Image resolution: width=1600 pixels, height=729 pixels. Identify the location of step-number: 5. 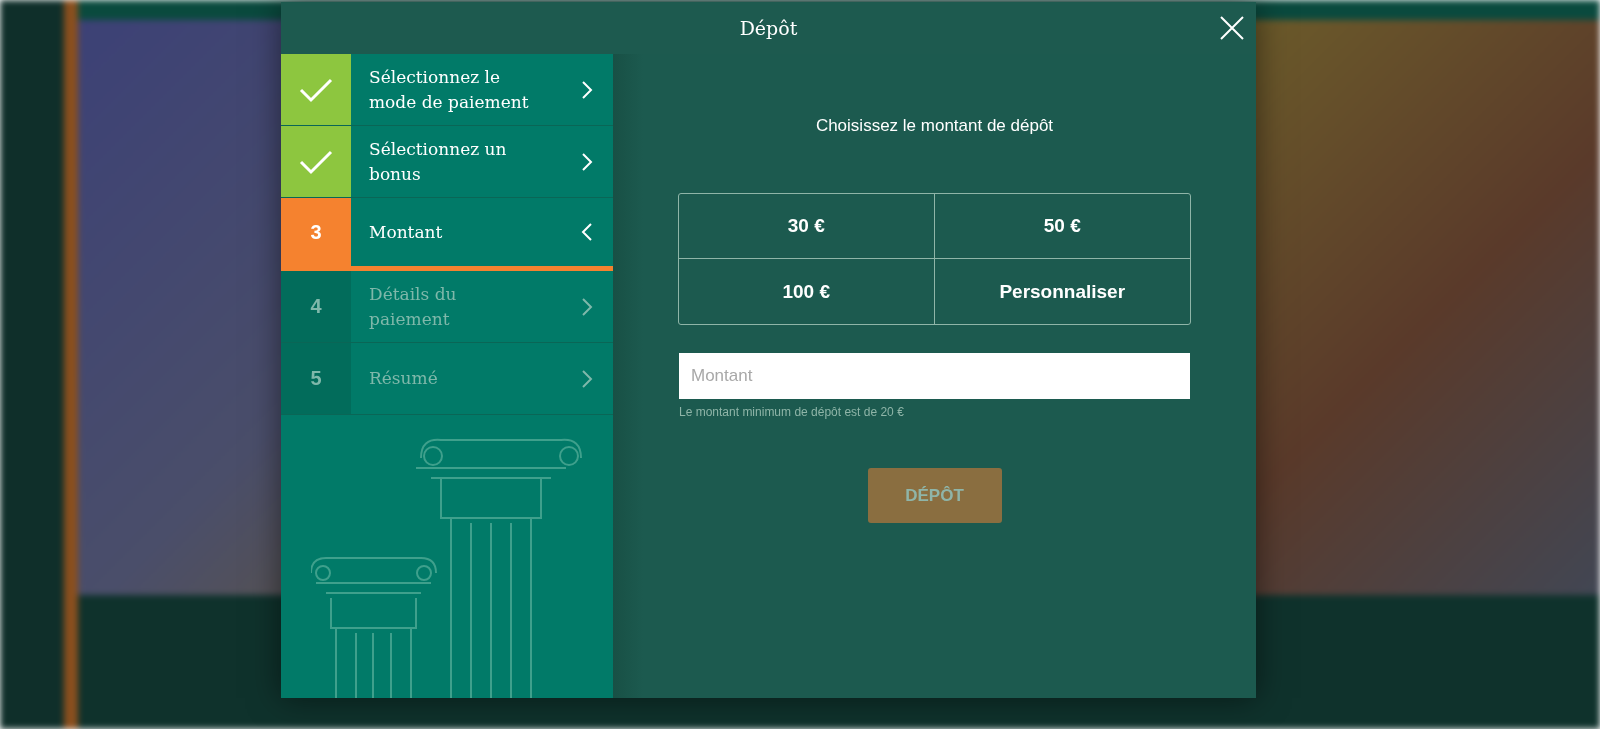
(316, 378).